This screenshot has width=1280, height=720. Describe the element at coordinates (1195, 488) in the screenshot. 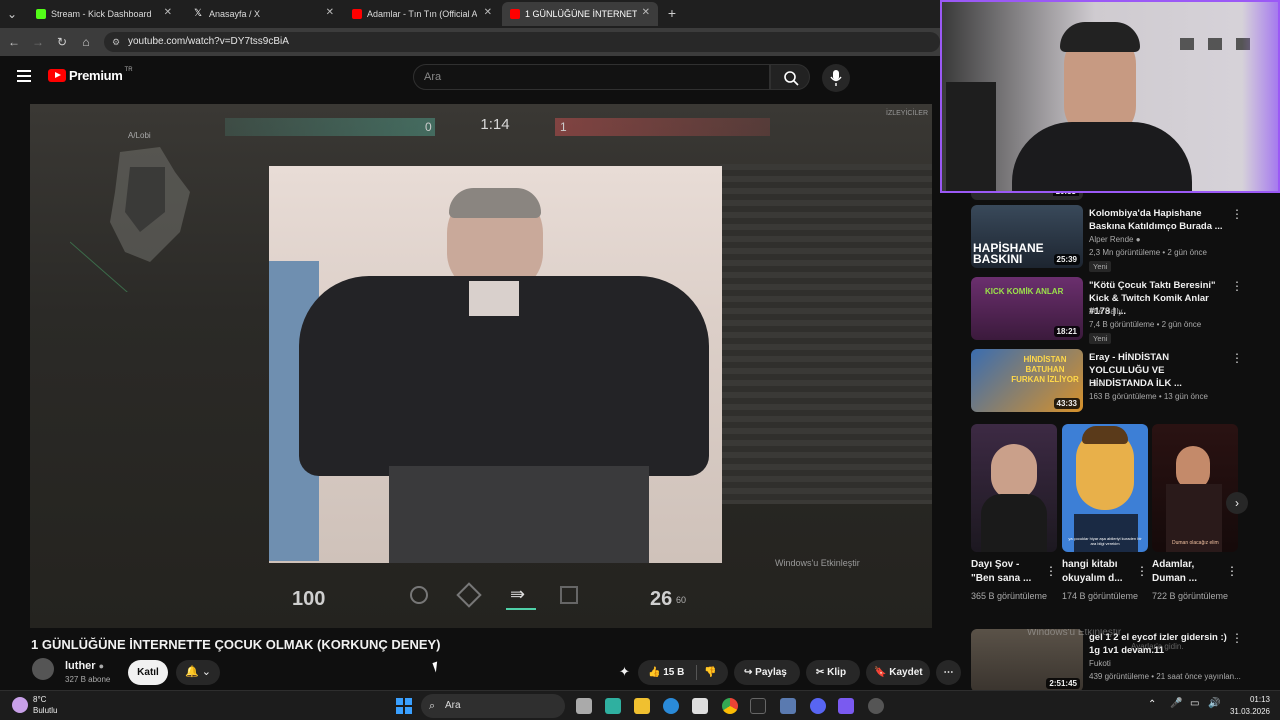

I see `short-thumbnail: Duman olacağız elim` at that location.